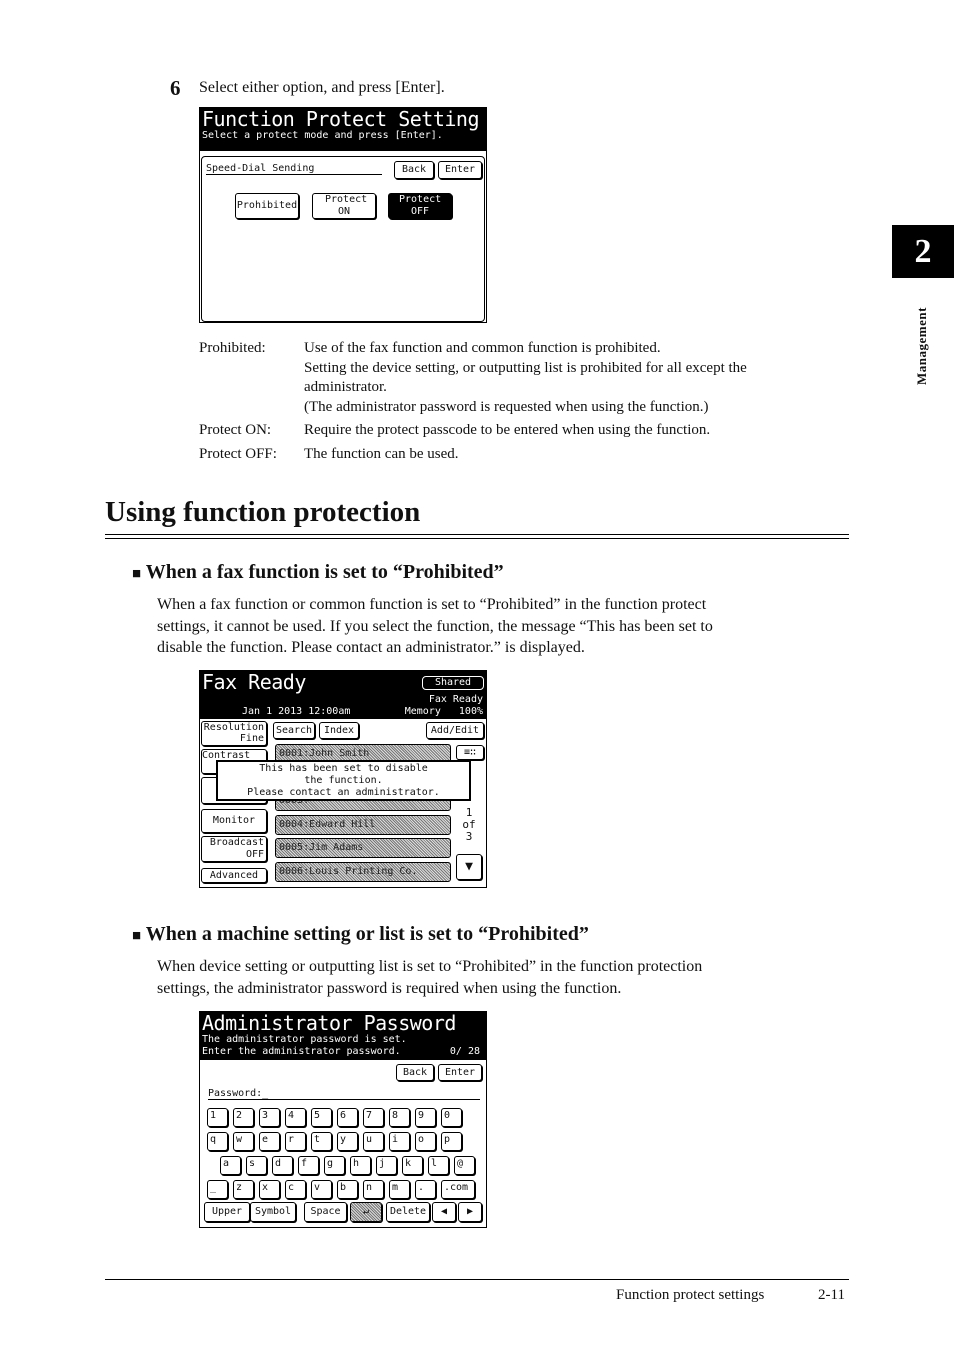 This screenshot has height=1348, width=954. What do you see at coordinates (325, 1212) in the screenshot?
I see `space-button: Space` at bounding box center [325, 1212].